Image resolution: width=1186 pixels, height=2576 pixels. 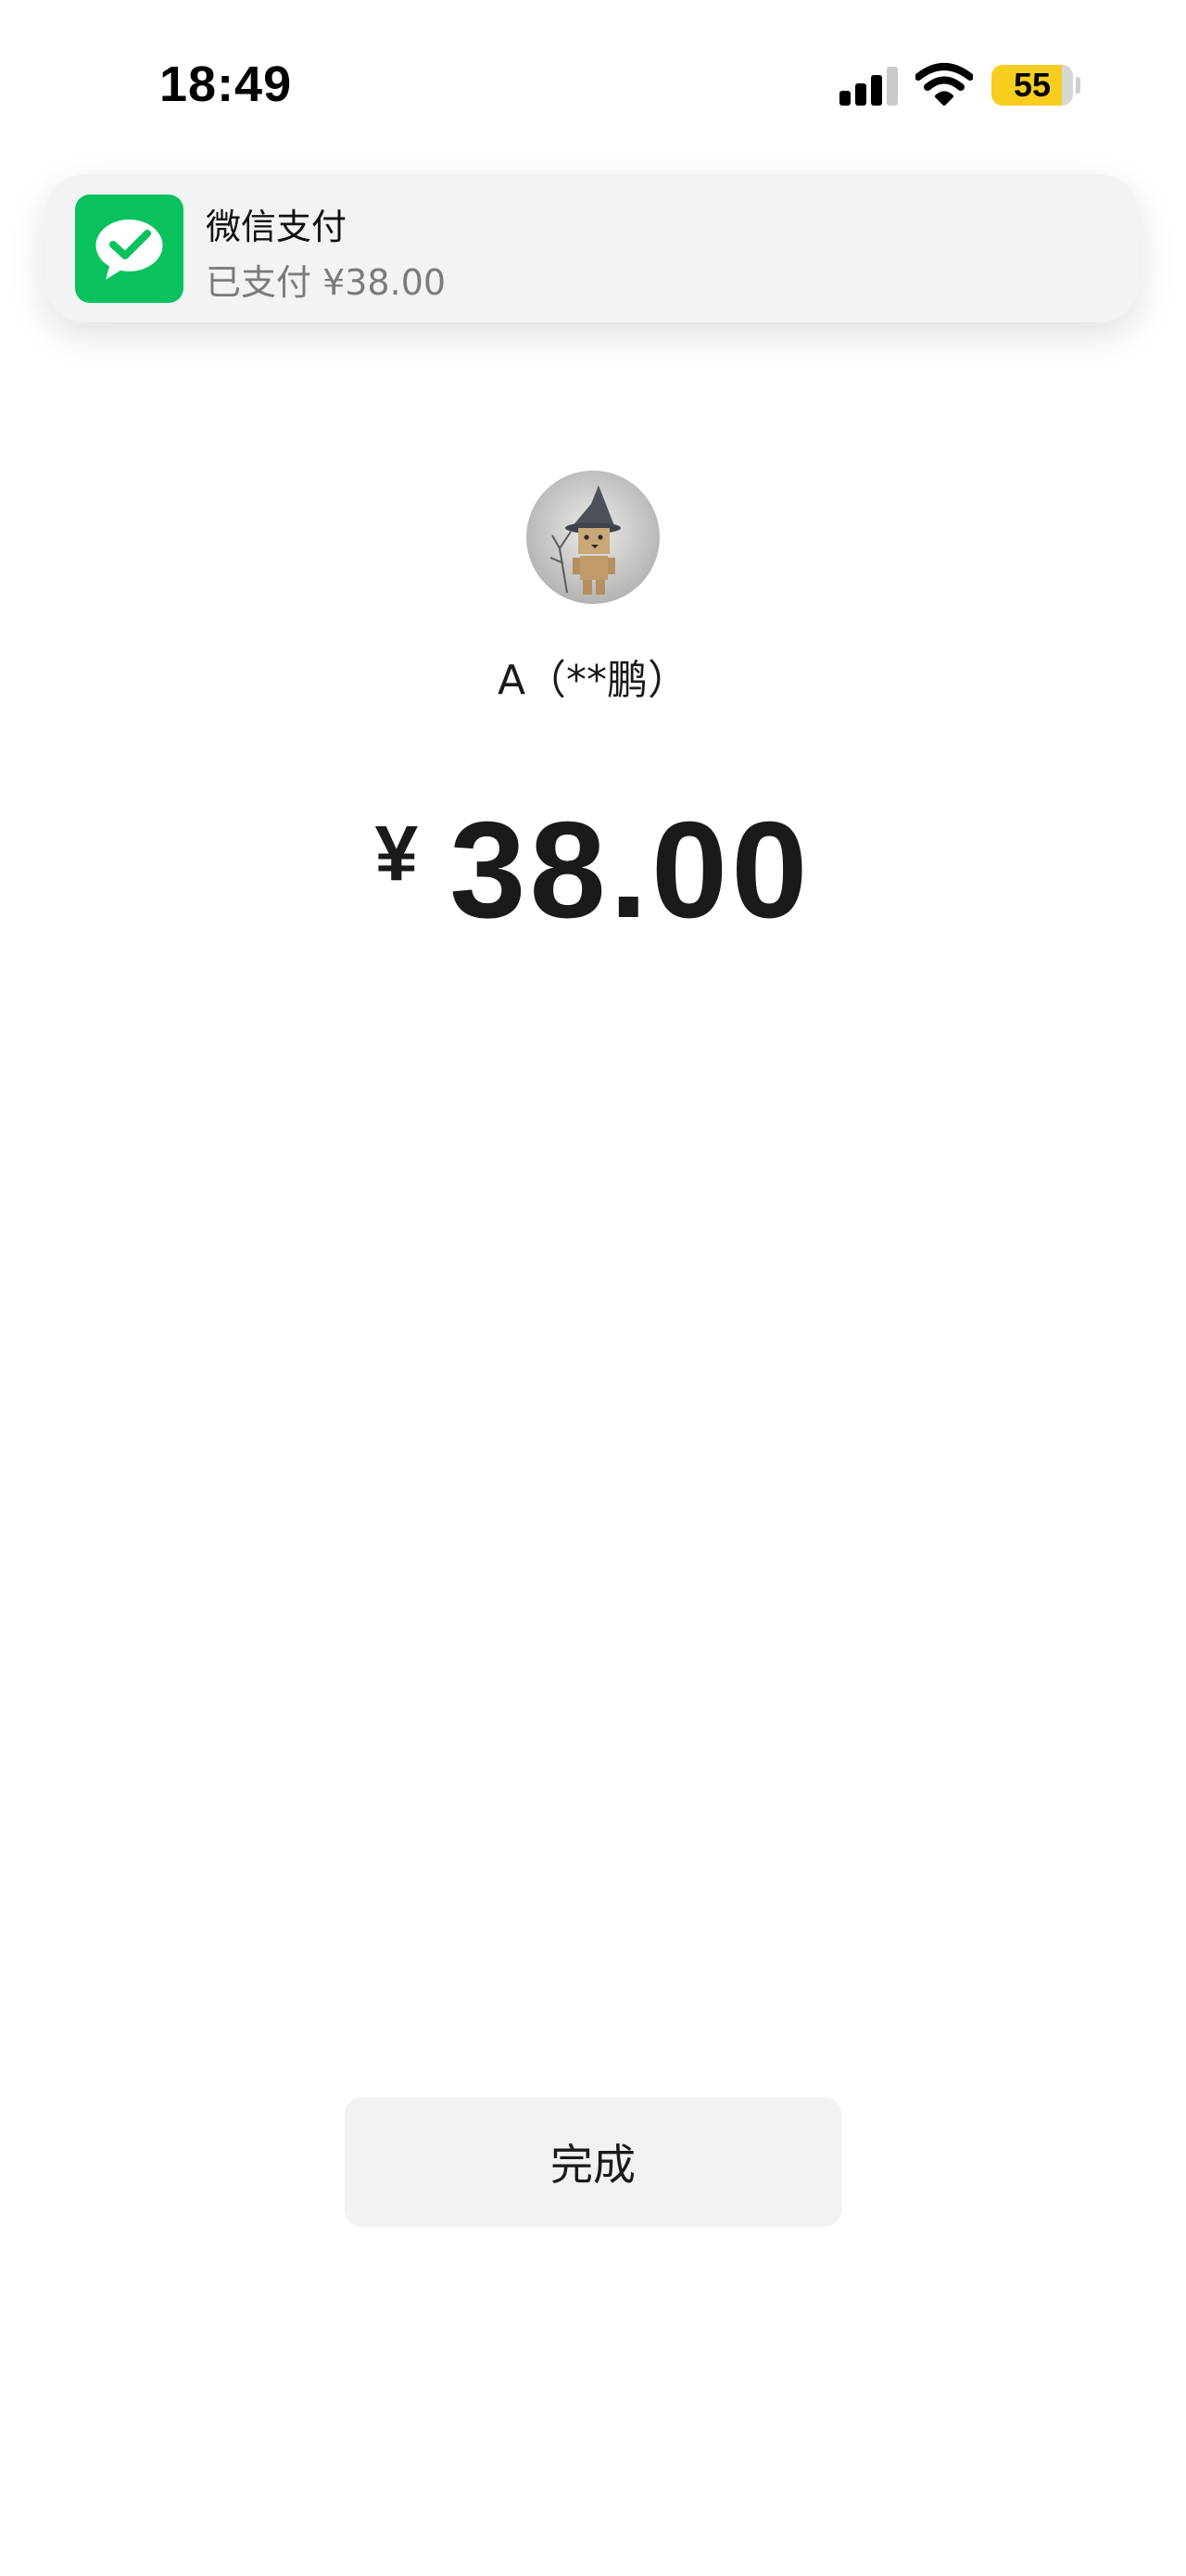 What do you see at coordinates (630, 870) in the screenshot?
I see `amount-value: 38.00` at bounding box center [630, 870].